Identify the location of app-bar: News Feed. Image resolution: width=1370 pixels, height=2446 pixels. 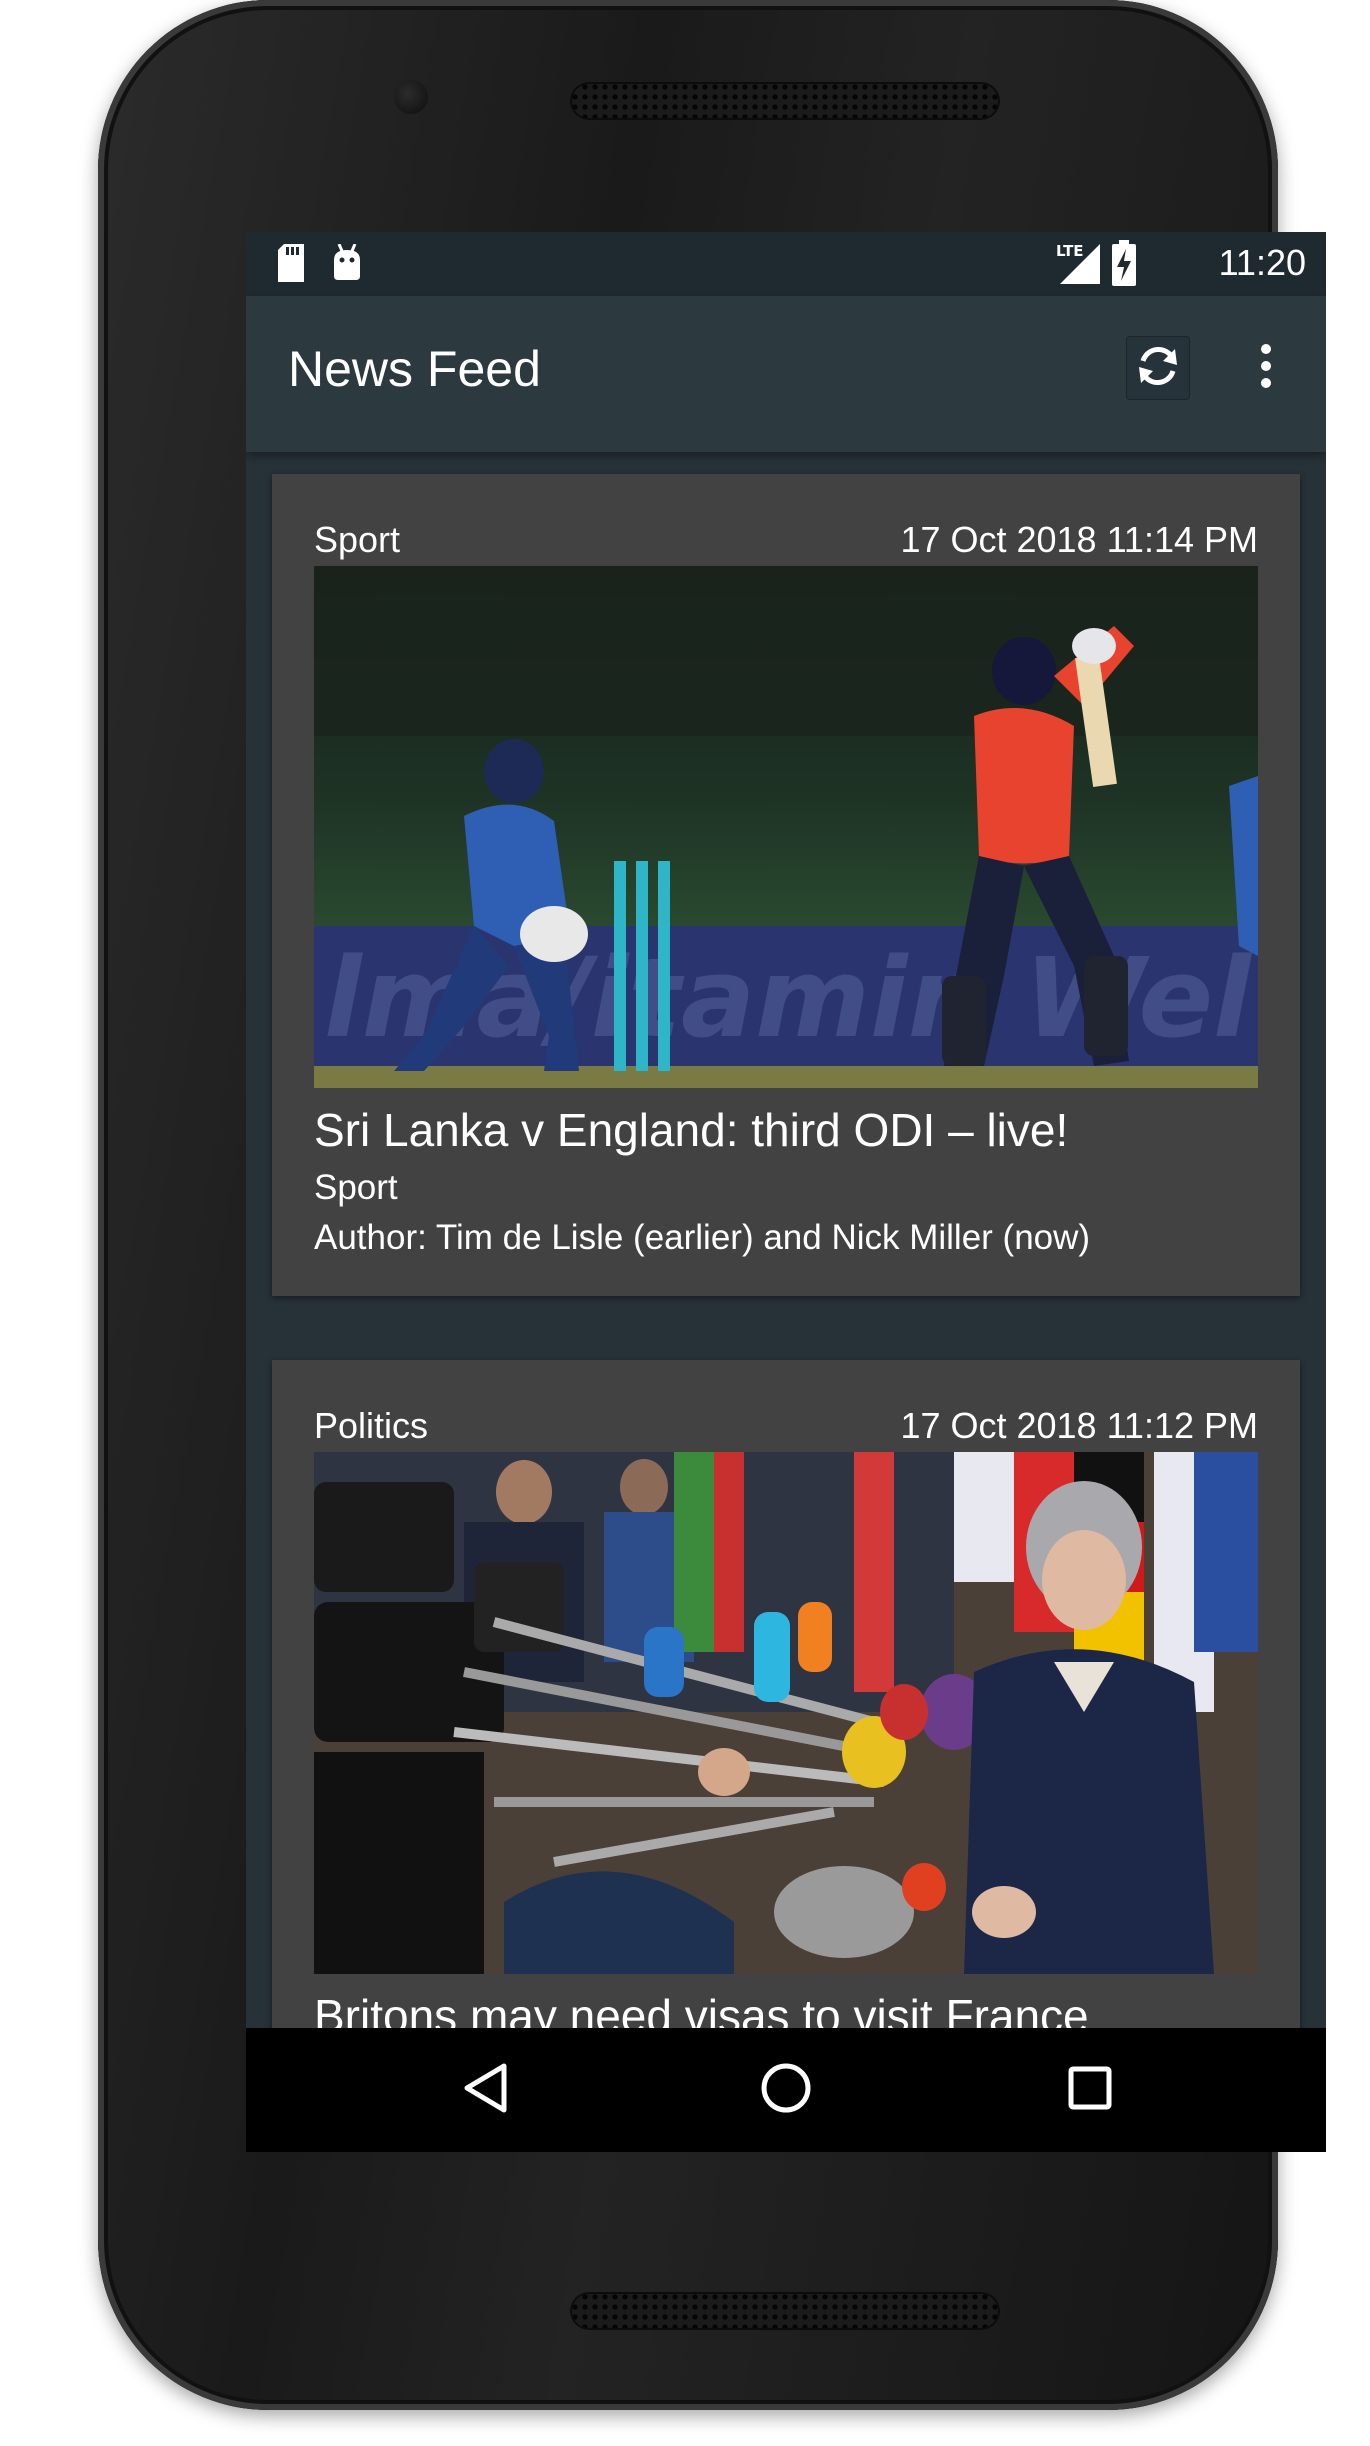
(786, 374).